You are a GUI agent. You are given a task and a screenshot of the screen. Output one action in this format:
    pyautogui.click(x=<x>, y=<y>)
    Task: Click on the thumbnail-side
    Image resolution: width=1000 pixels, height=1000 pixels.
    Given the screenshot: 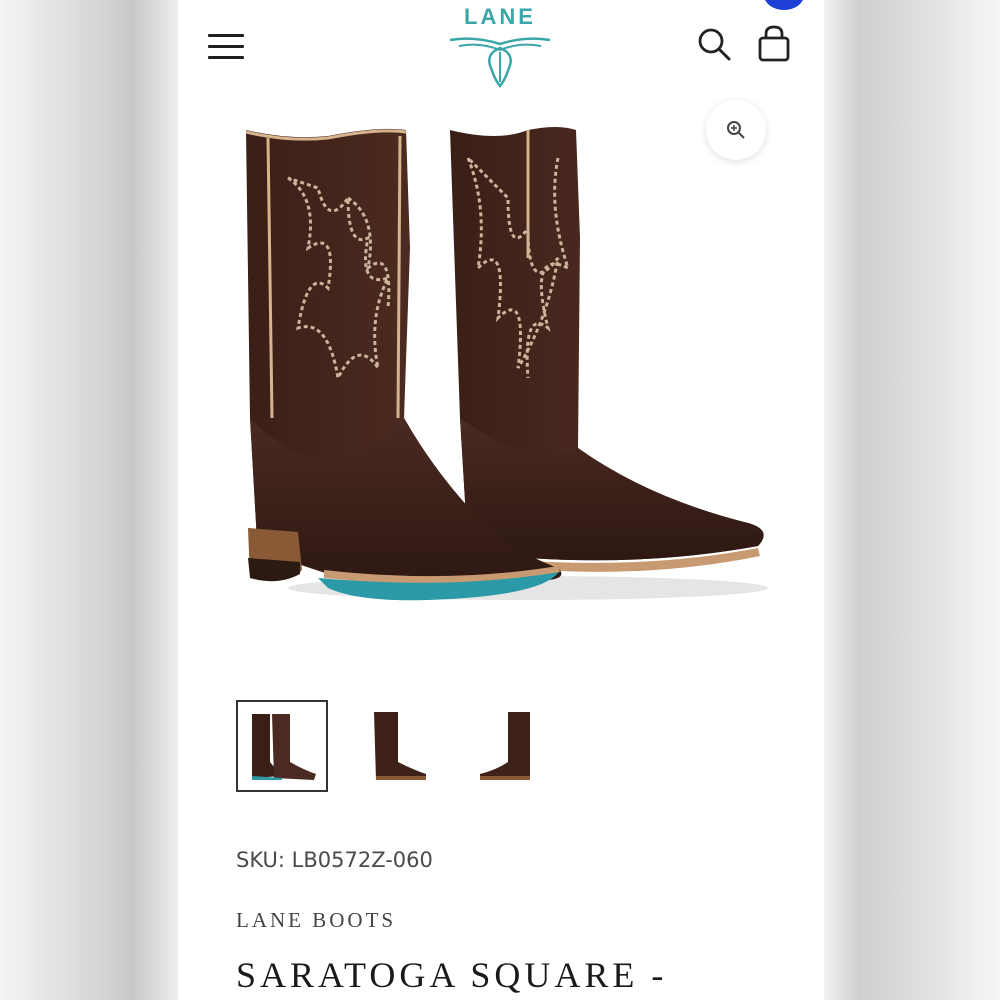 What is the action you would take?
    pyautogui.click(x=396, y=746)
    